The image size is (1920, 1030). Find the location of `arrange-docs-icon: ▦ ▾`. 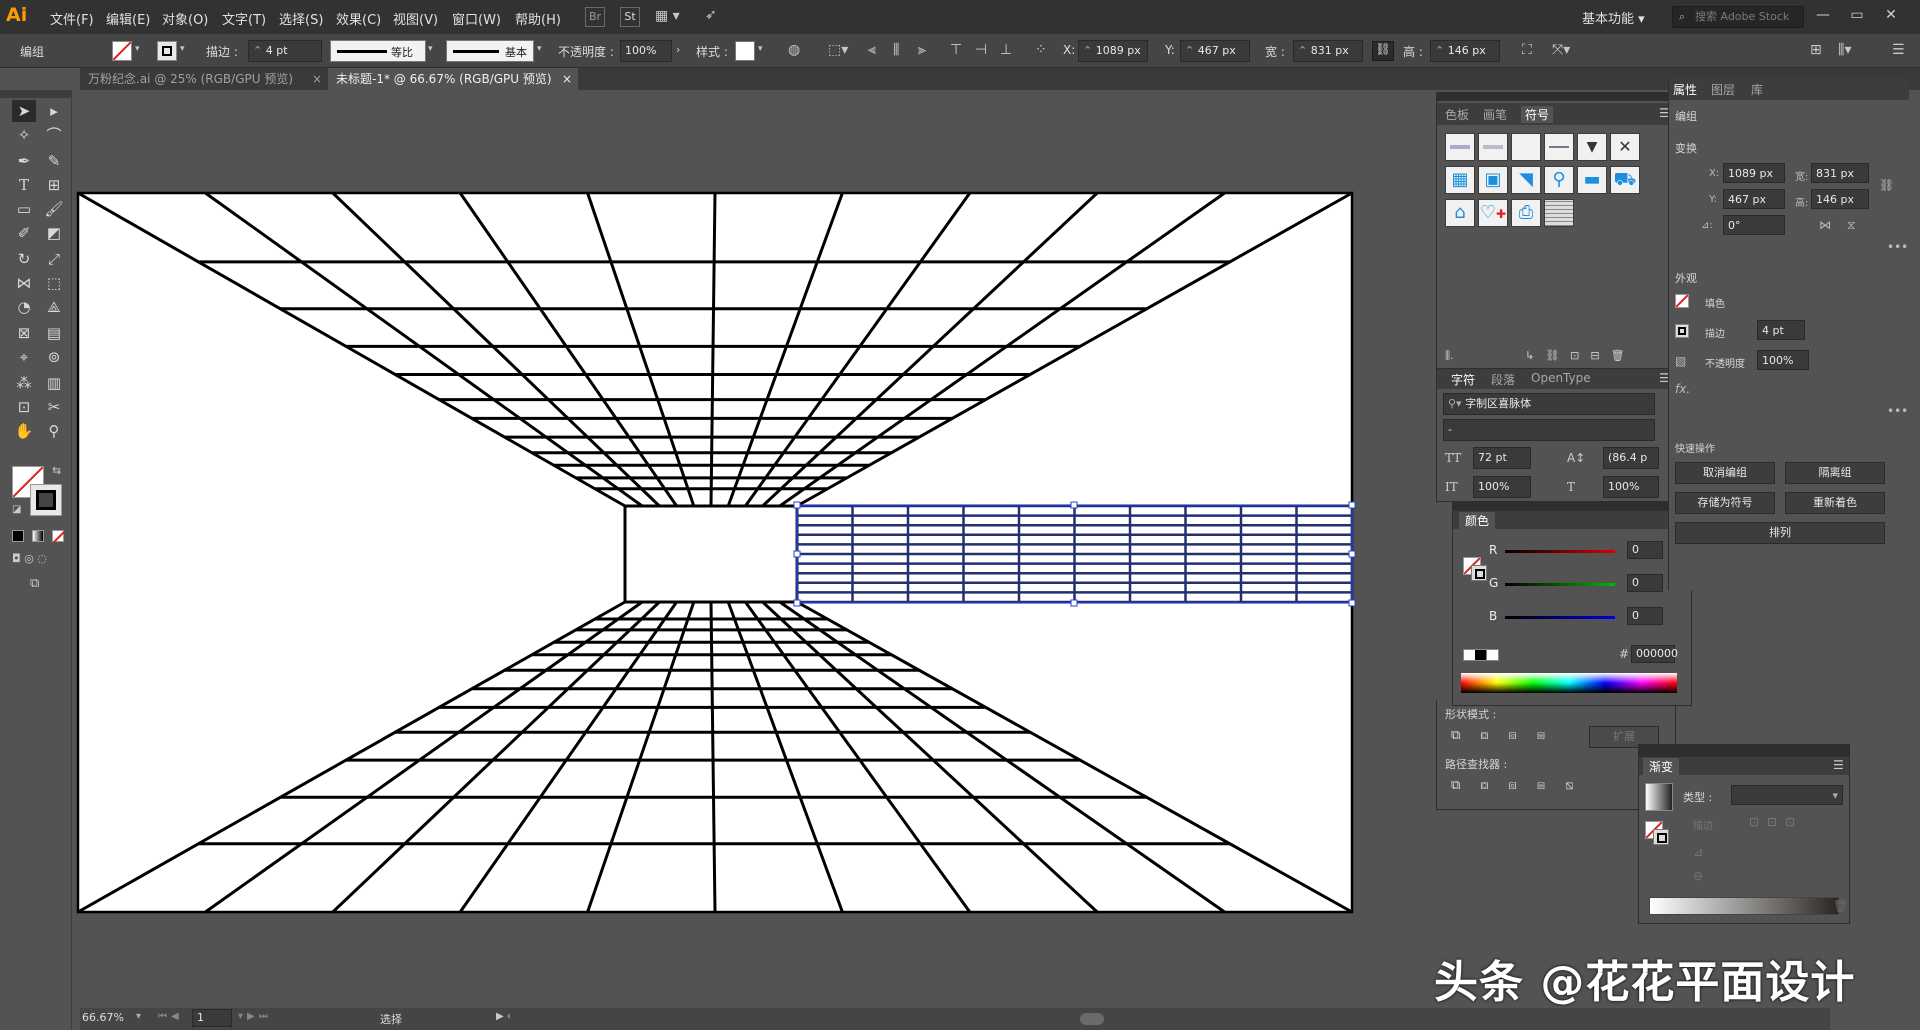

arrange-docs-icon: ▦ ▾ is located at coordinates (667, 16).